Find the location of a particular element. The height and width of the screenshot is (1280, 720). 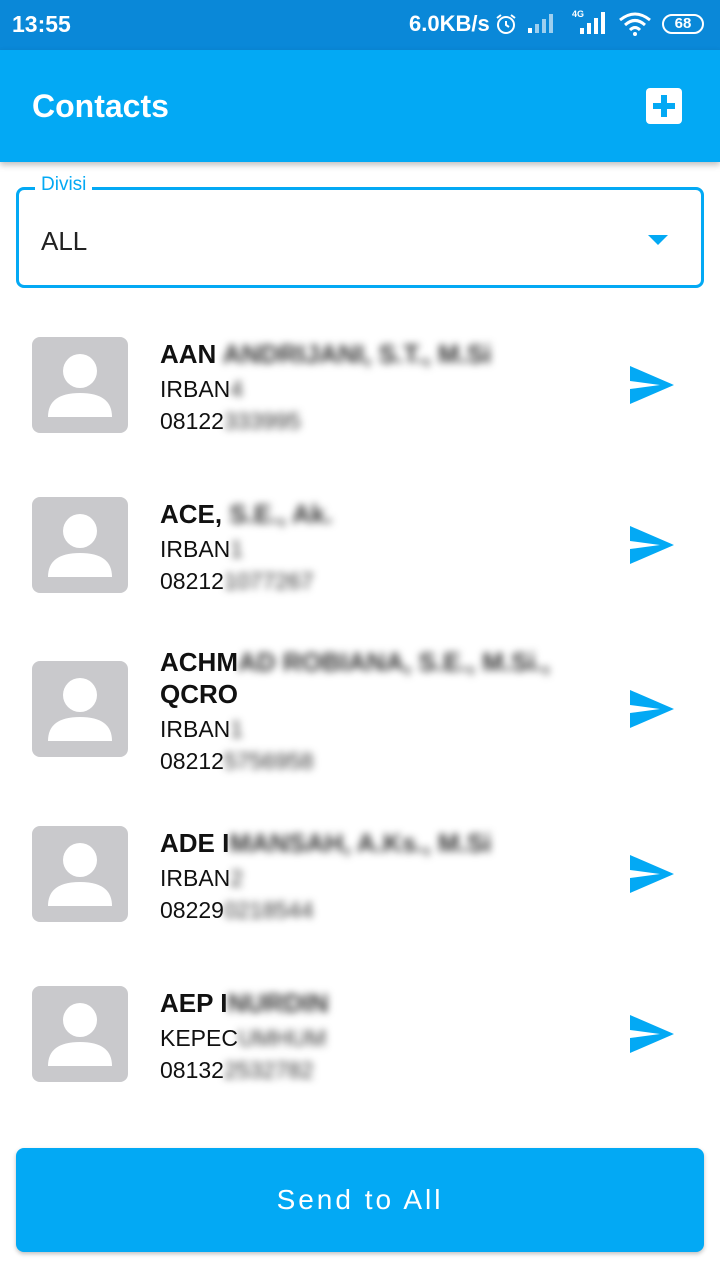

contact-name-text: ADE I is located at coordinates (195, 843).